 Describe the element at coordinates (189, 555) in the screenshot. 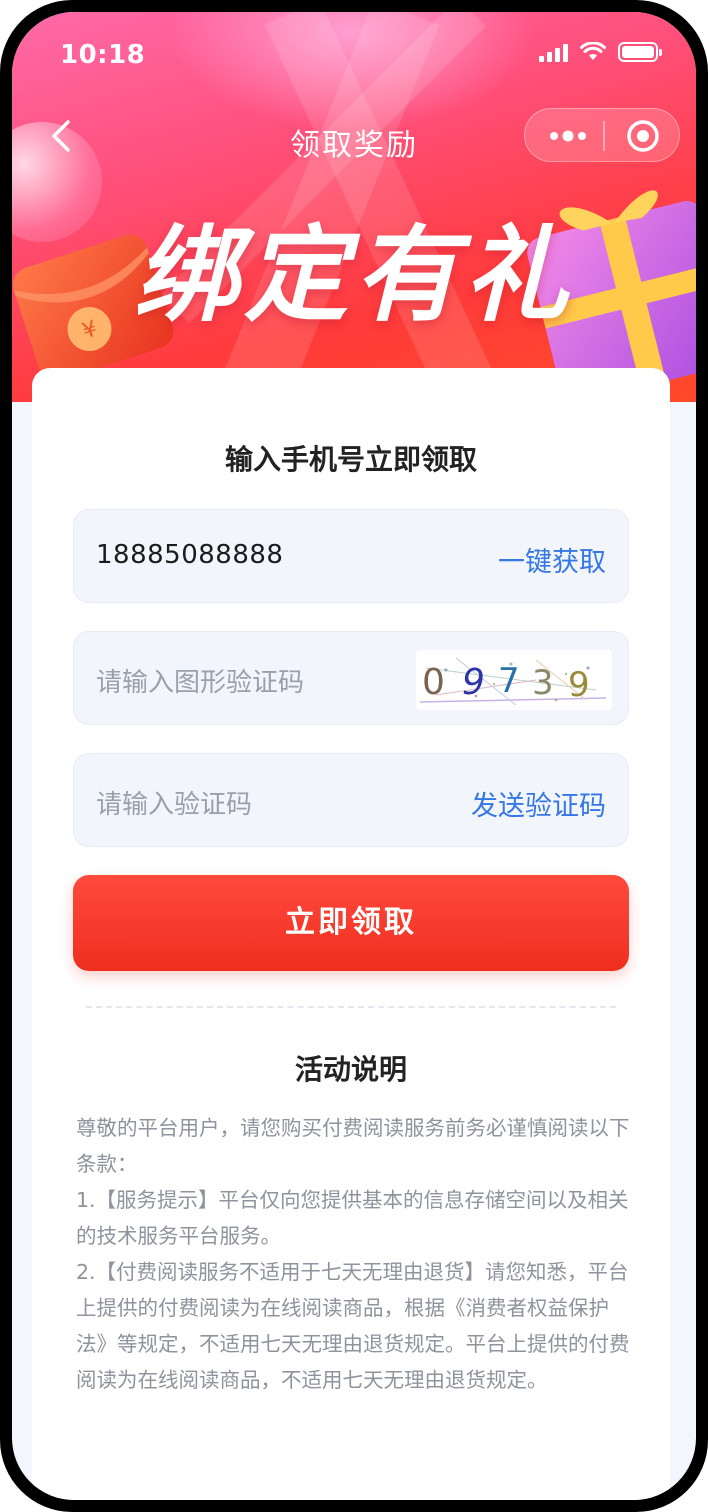

I see `phone-input: 18885088888` at that location.